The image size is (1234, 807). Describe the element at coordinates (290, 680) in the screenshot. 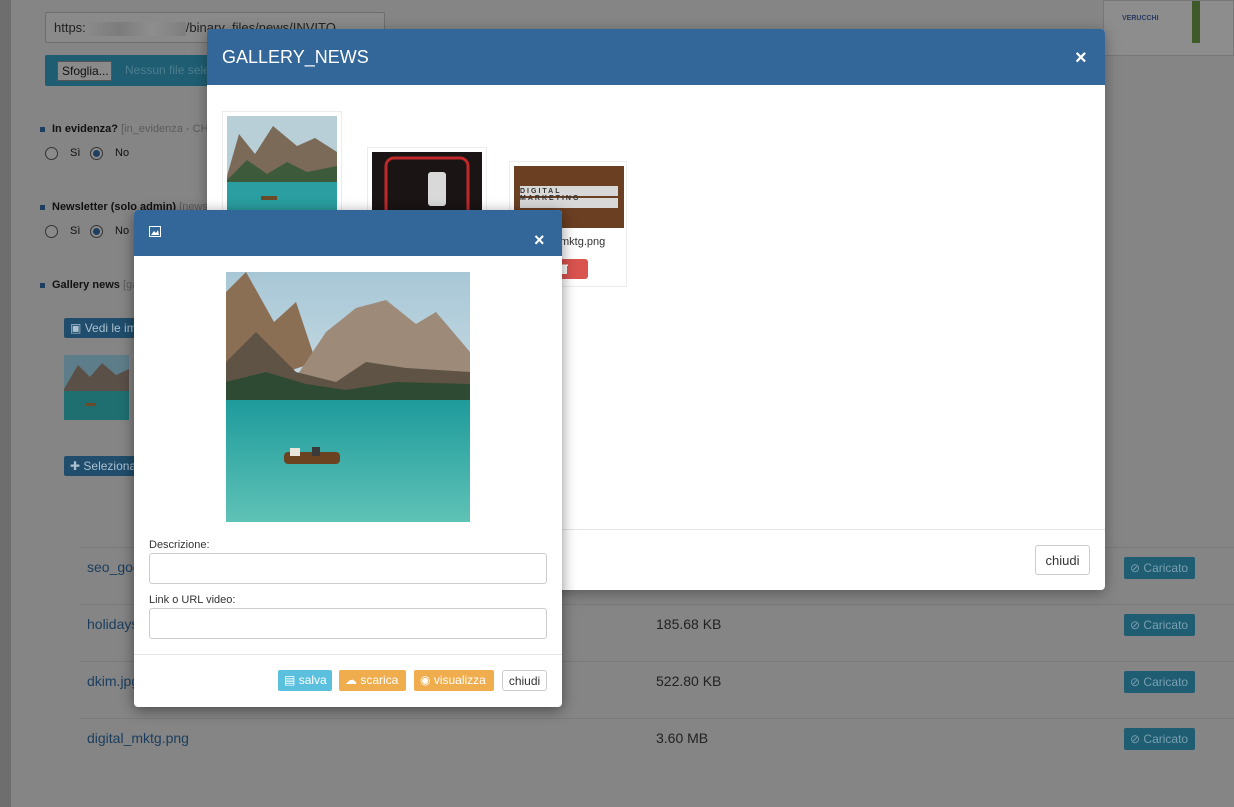

I see `floppy-icon: ▤` at that location.